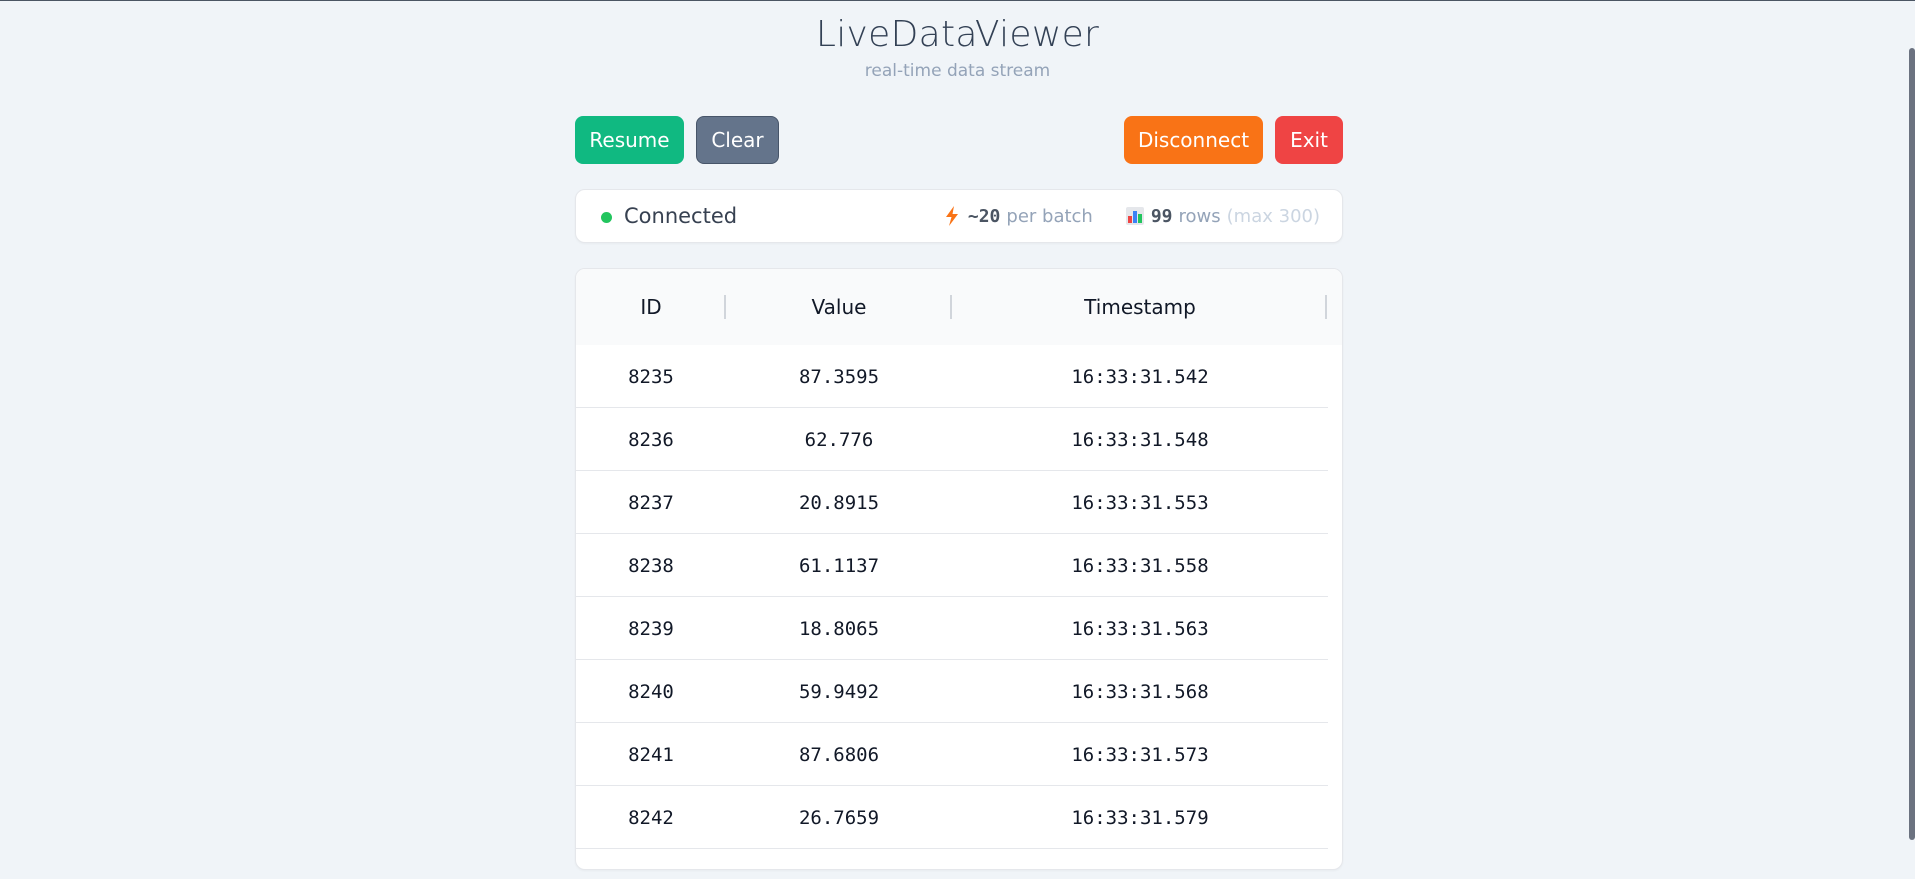 This screenshot has height=879, width=1915. What do you see at coordinates (651, 376) in the screenshot?
I see `cell-id: 8235` at bounding box center [651, 376].